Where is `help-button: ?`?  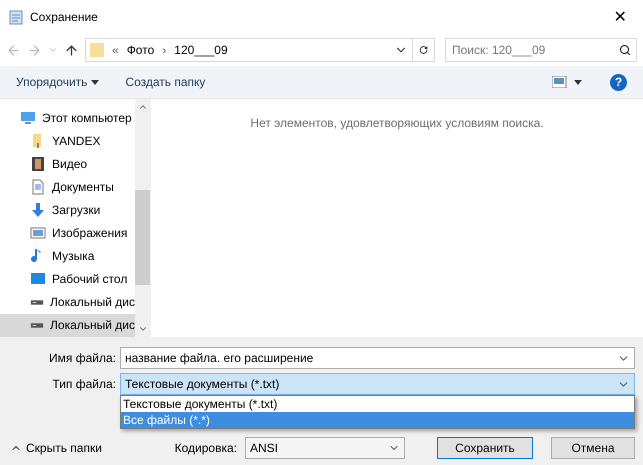
help-button: ? is located at coordinates (618, 82).